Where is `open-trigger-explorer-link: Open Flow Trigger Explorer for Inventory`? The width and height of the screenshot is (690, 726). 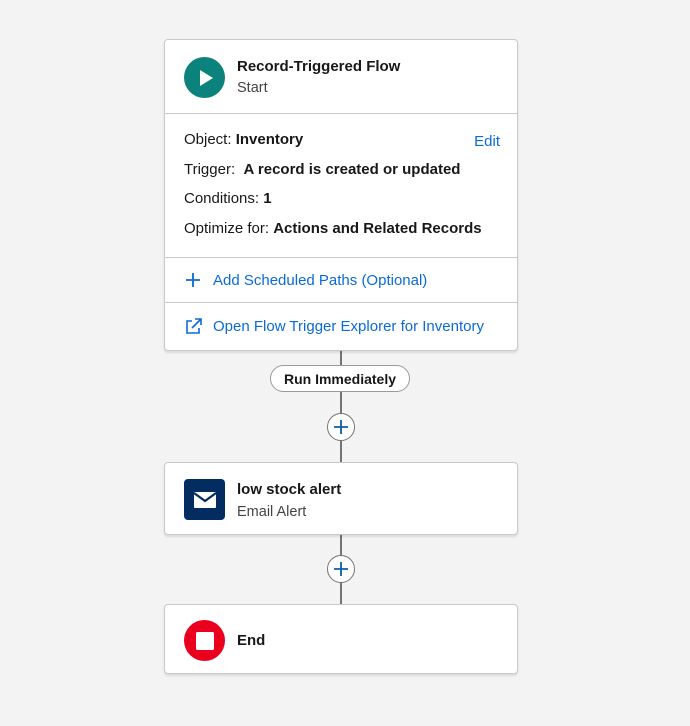
open-trigger-explorer-link: Open Flow Trigger Explorer for Inventory is located at coordinates (341, 326).